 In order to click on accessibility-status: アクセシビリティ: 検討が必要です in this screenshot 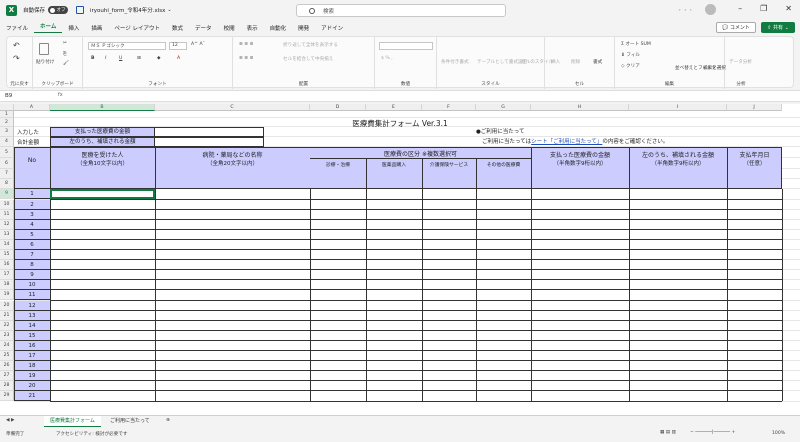, I will do `click(91, 434)`.